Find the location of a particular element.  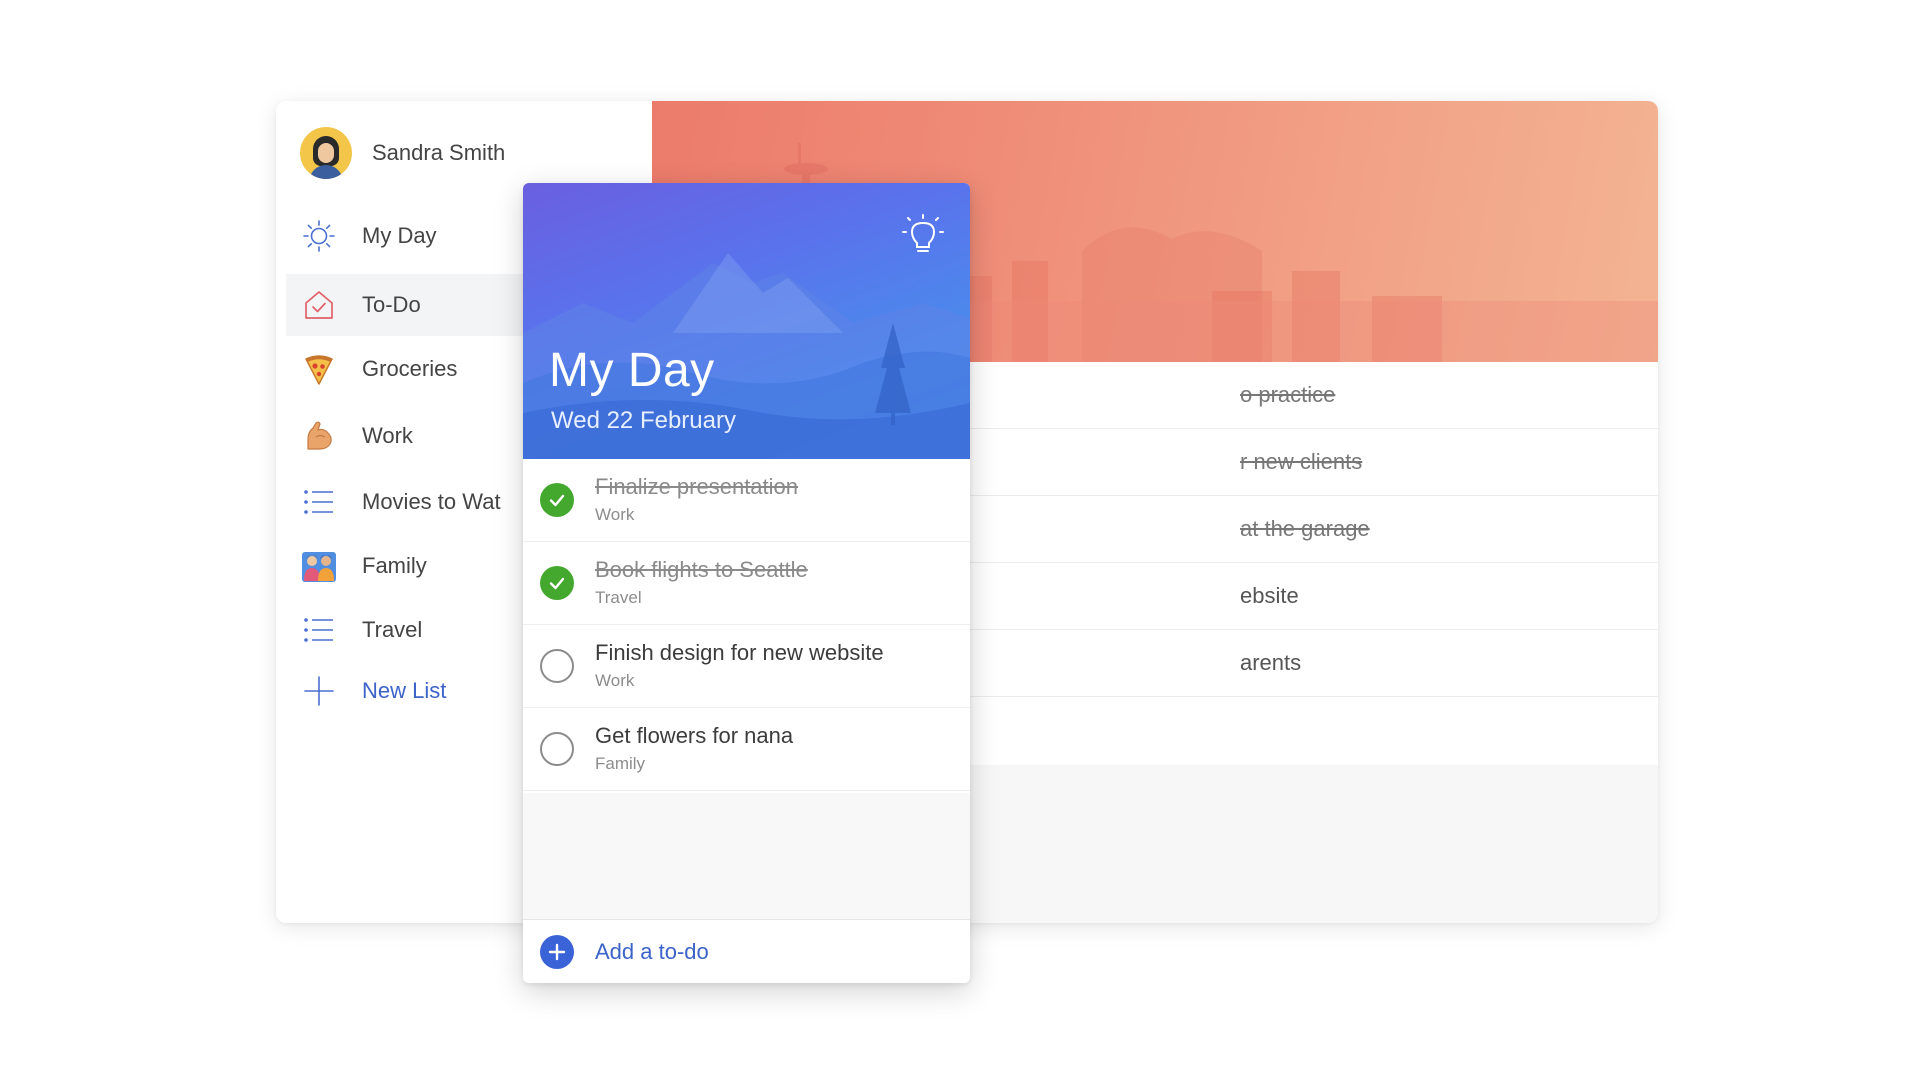

my-day-header: My Day Wed 22 February is located at coordinates (746, 321).